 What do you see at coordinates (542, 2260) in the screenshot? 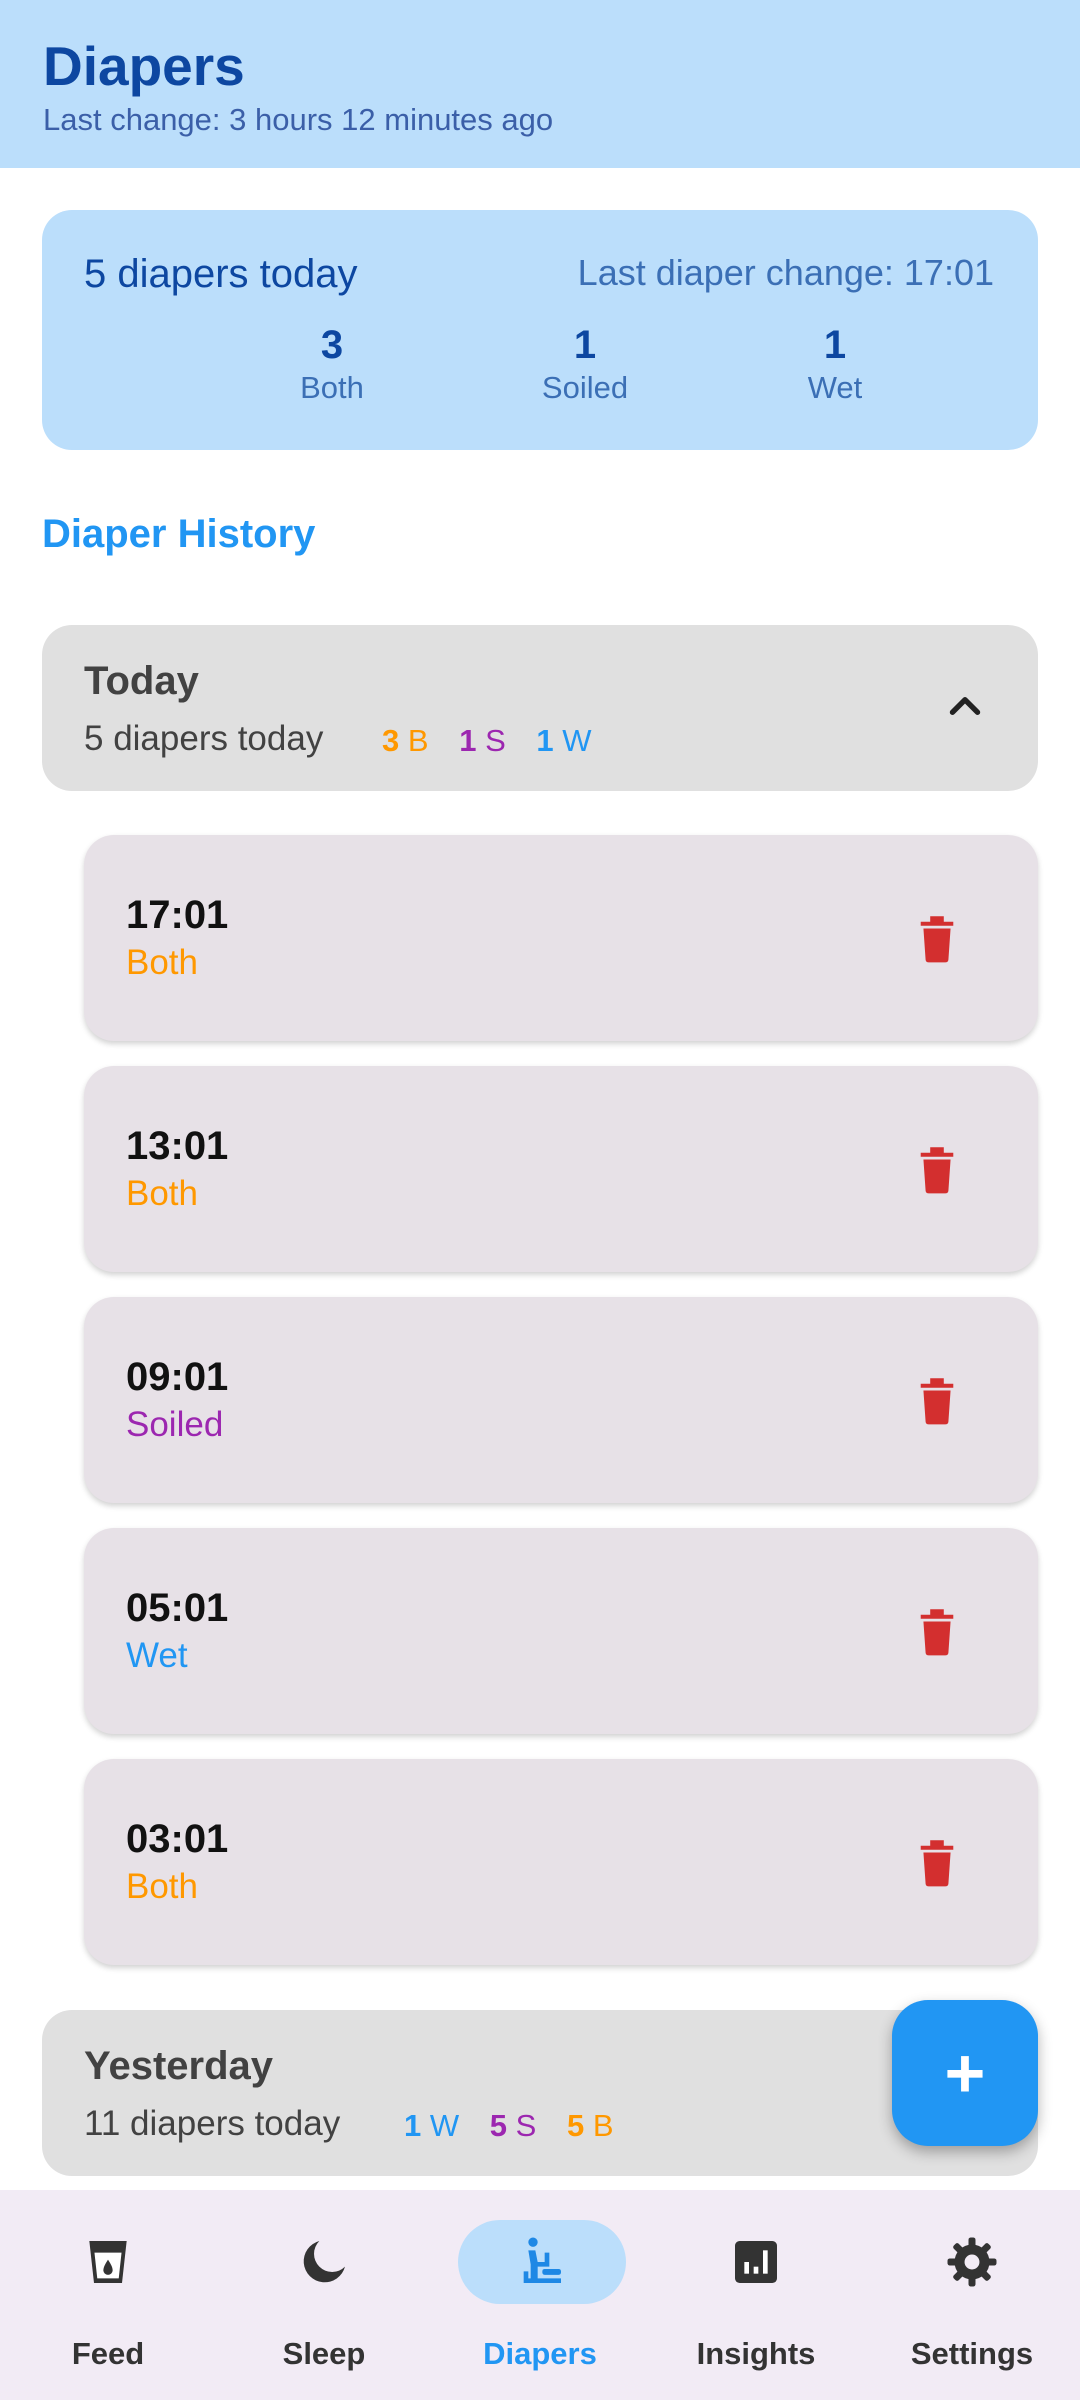
I see `baby-changing-icon` at bounding box center [542, 2260].